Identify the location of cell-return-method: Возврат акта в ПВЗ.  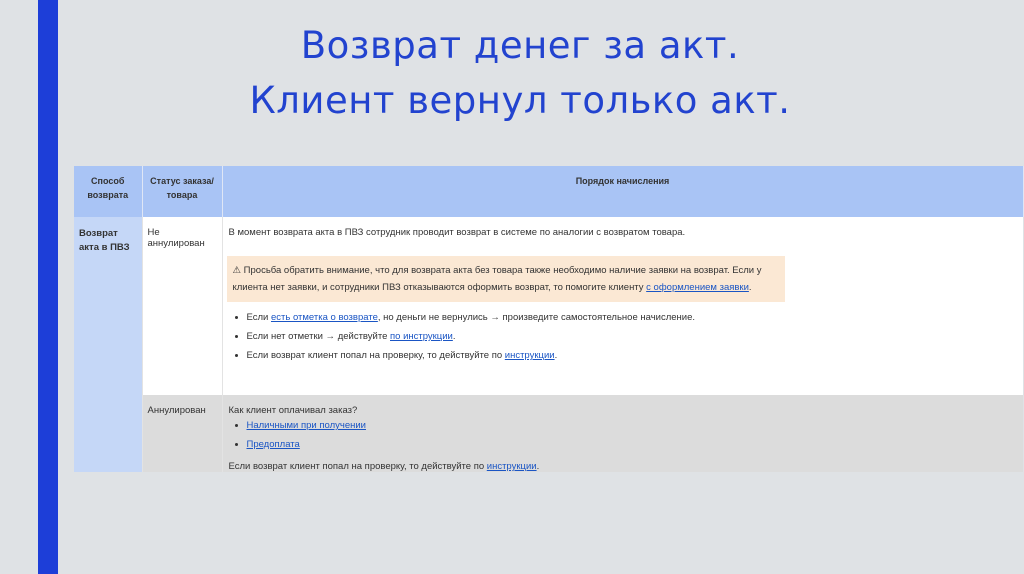
(108, 344).